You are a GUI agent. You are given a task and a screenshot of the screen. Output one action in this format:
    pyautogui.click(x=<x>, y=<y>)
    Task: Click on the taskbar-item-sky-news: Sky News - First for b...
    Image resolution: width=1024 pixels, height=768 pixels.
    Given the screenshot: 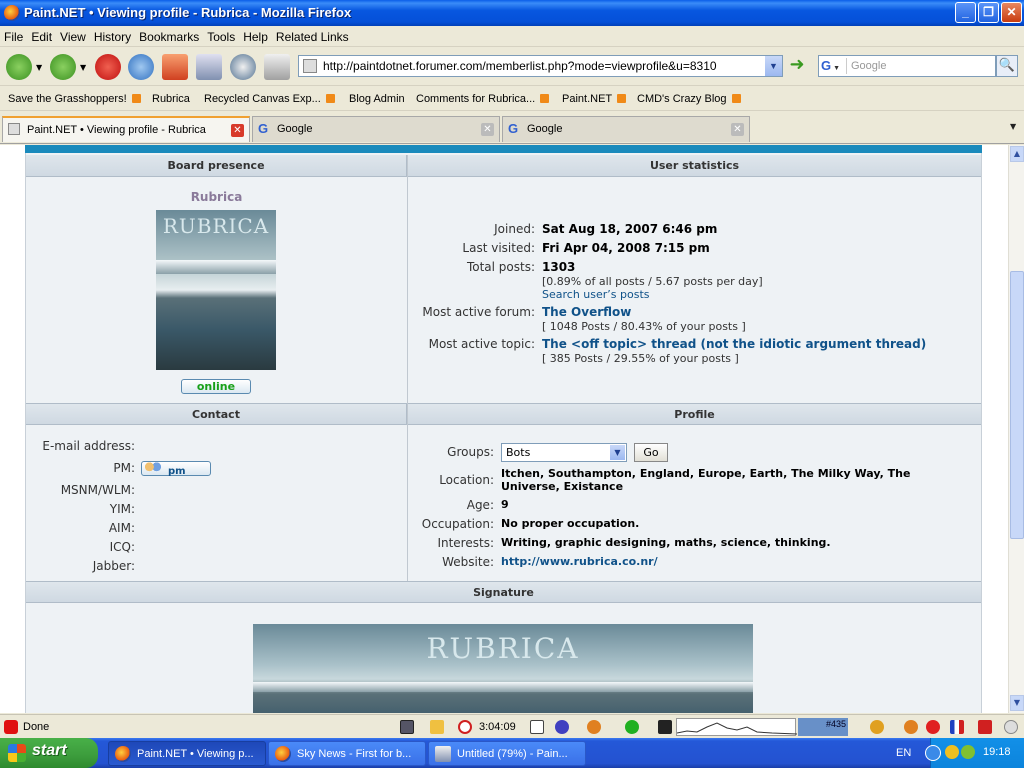 What is the action you would take?
    pyautogui.click(x=347, y=753)
    